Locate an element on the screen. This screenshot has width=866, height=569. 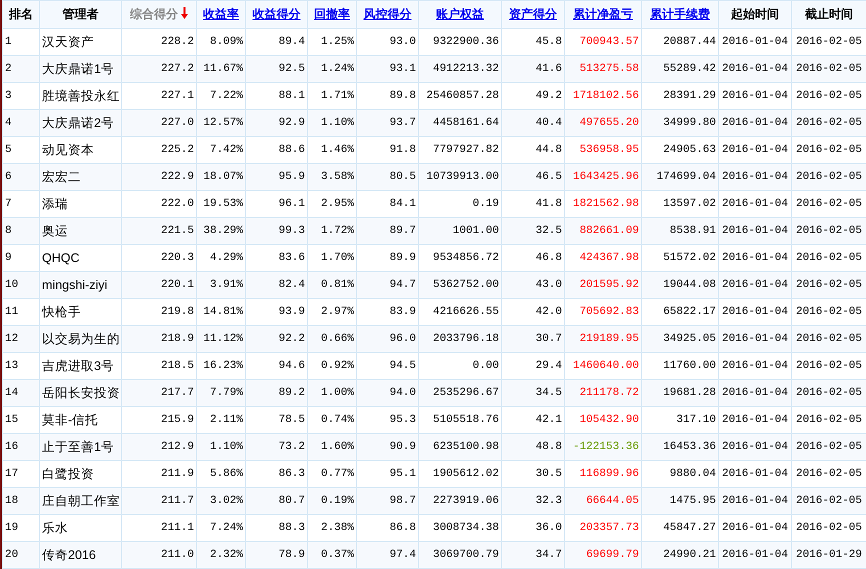
table-cell: 20 is located at coordinates (21, 555).